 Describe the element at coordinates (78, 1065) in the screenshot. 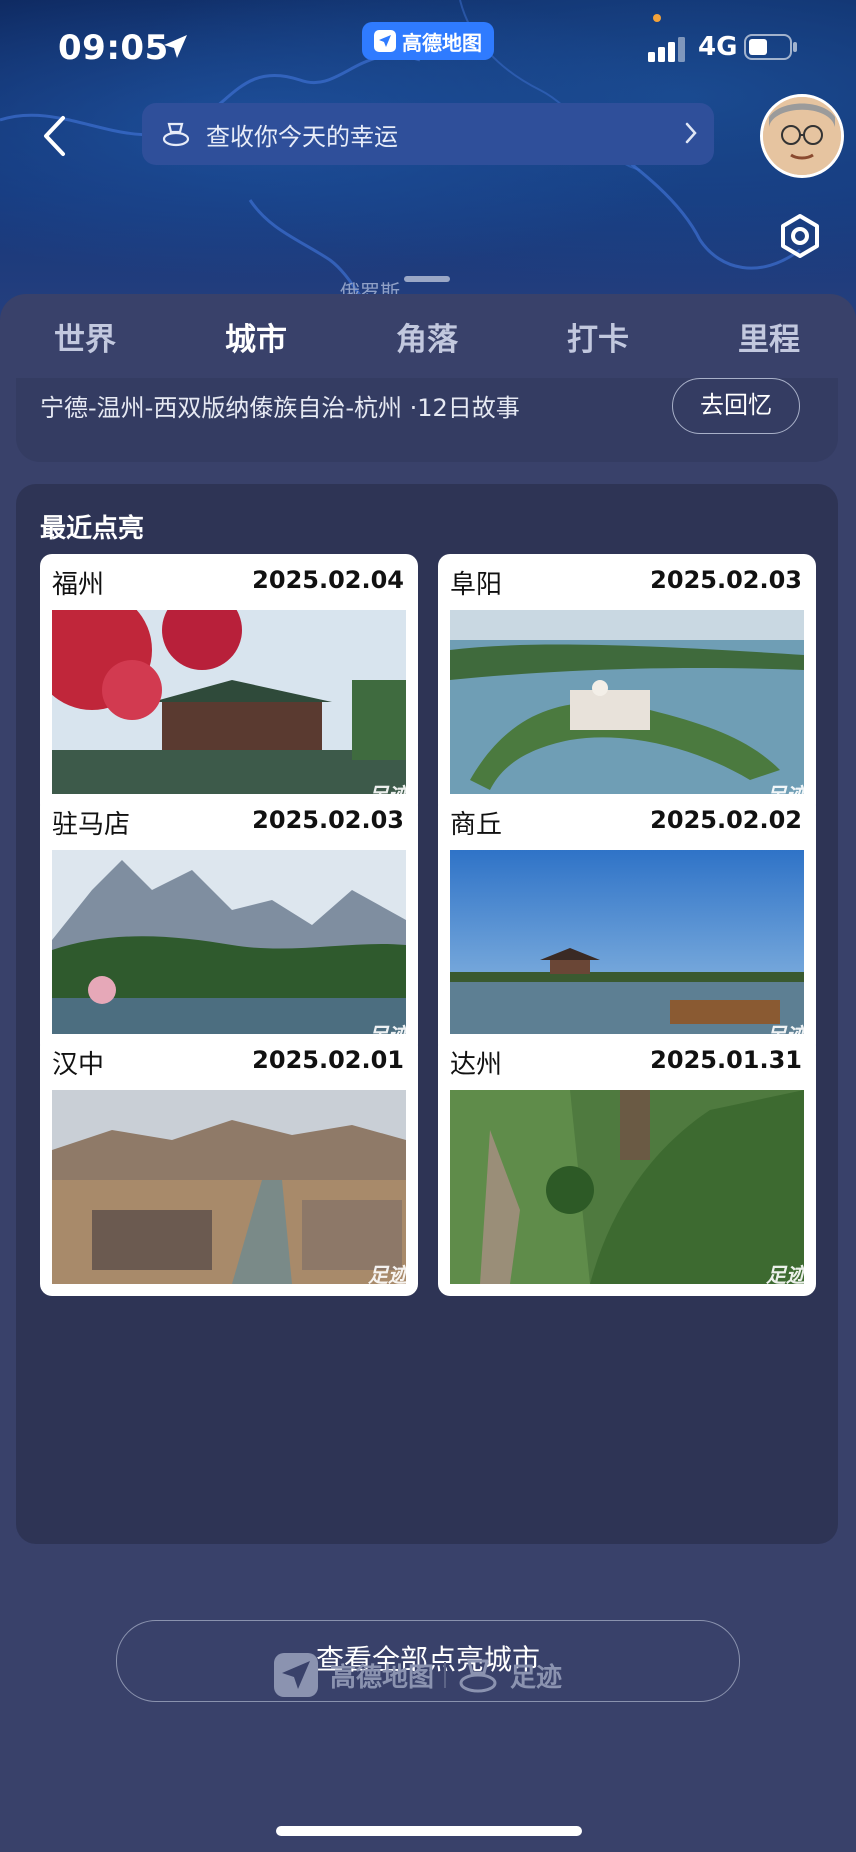

I see `city-name: 汉中` at that location.